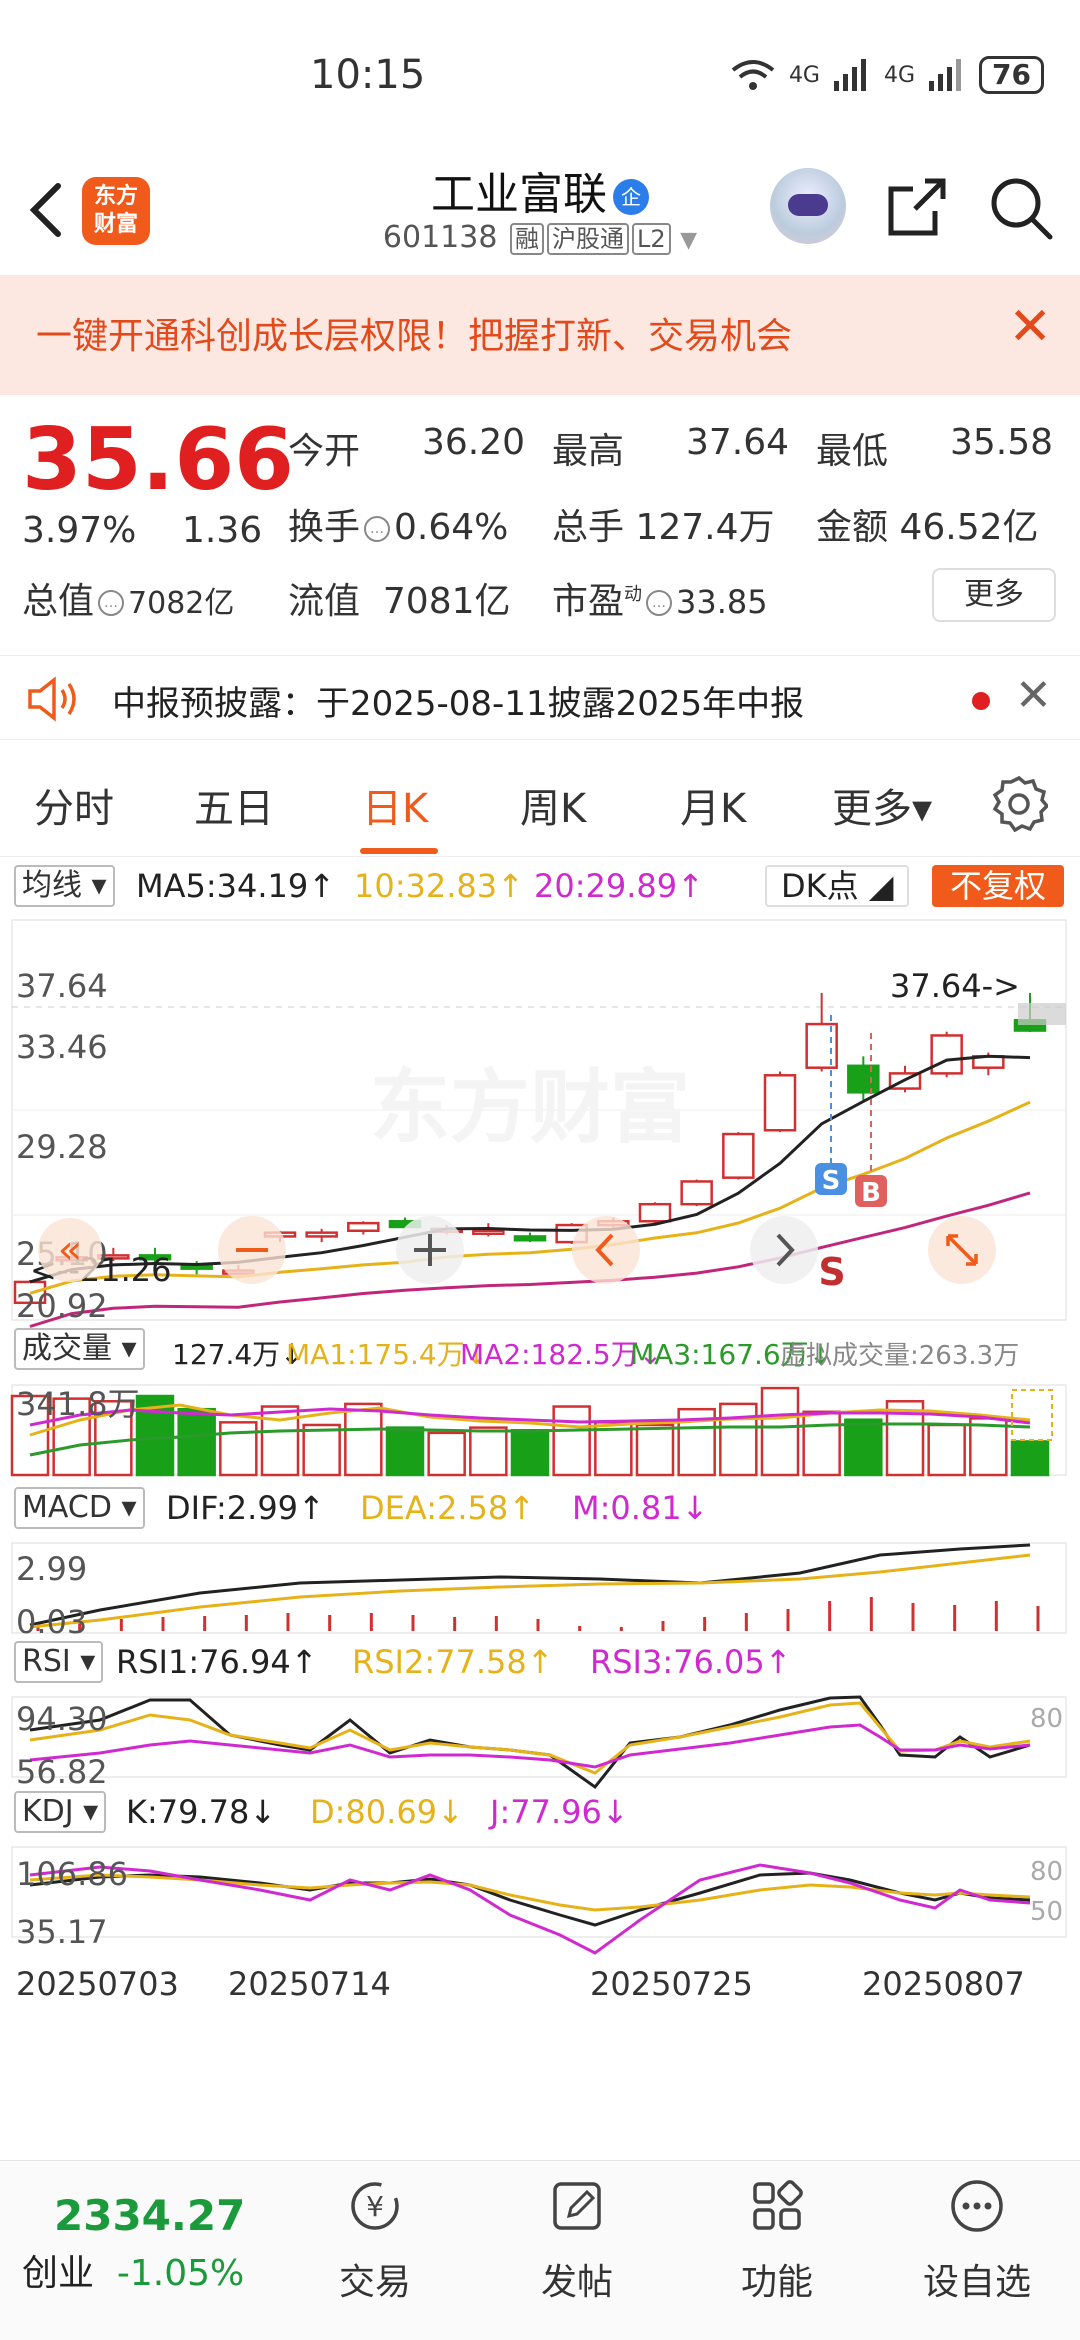 This screenshot has height=2340, width=1080. Describe the element at coordinates (998, 886) in the screenshot. I see `adjust-button: 不复权` at that location.